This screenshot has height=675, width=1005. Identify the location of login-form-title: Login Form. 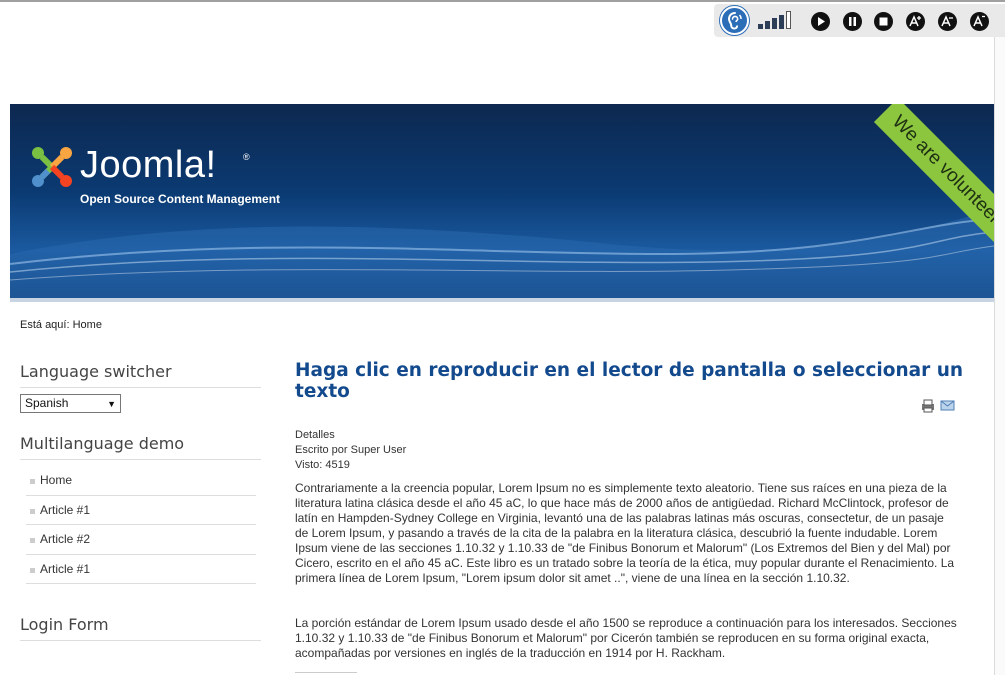
(140, 628).